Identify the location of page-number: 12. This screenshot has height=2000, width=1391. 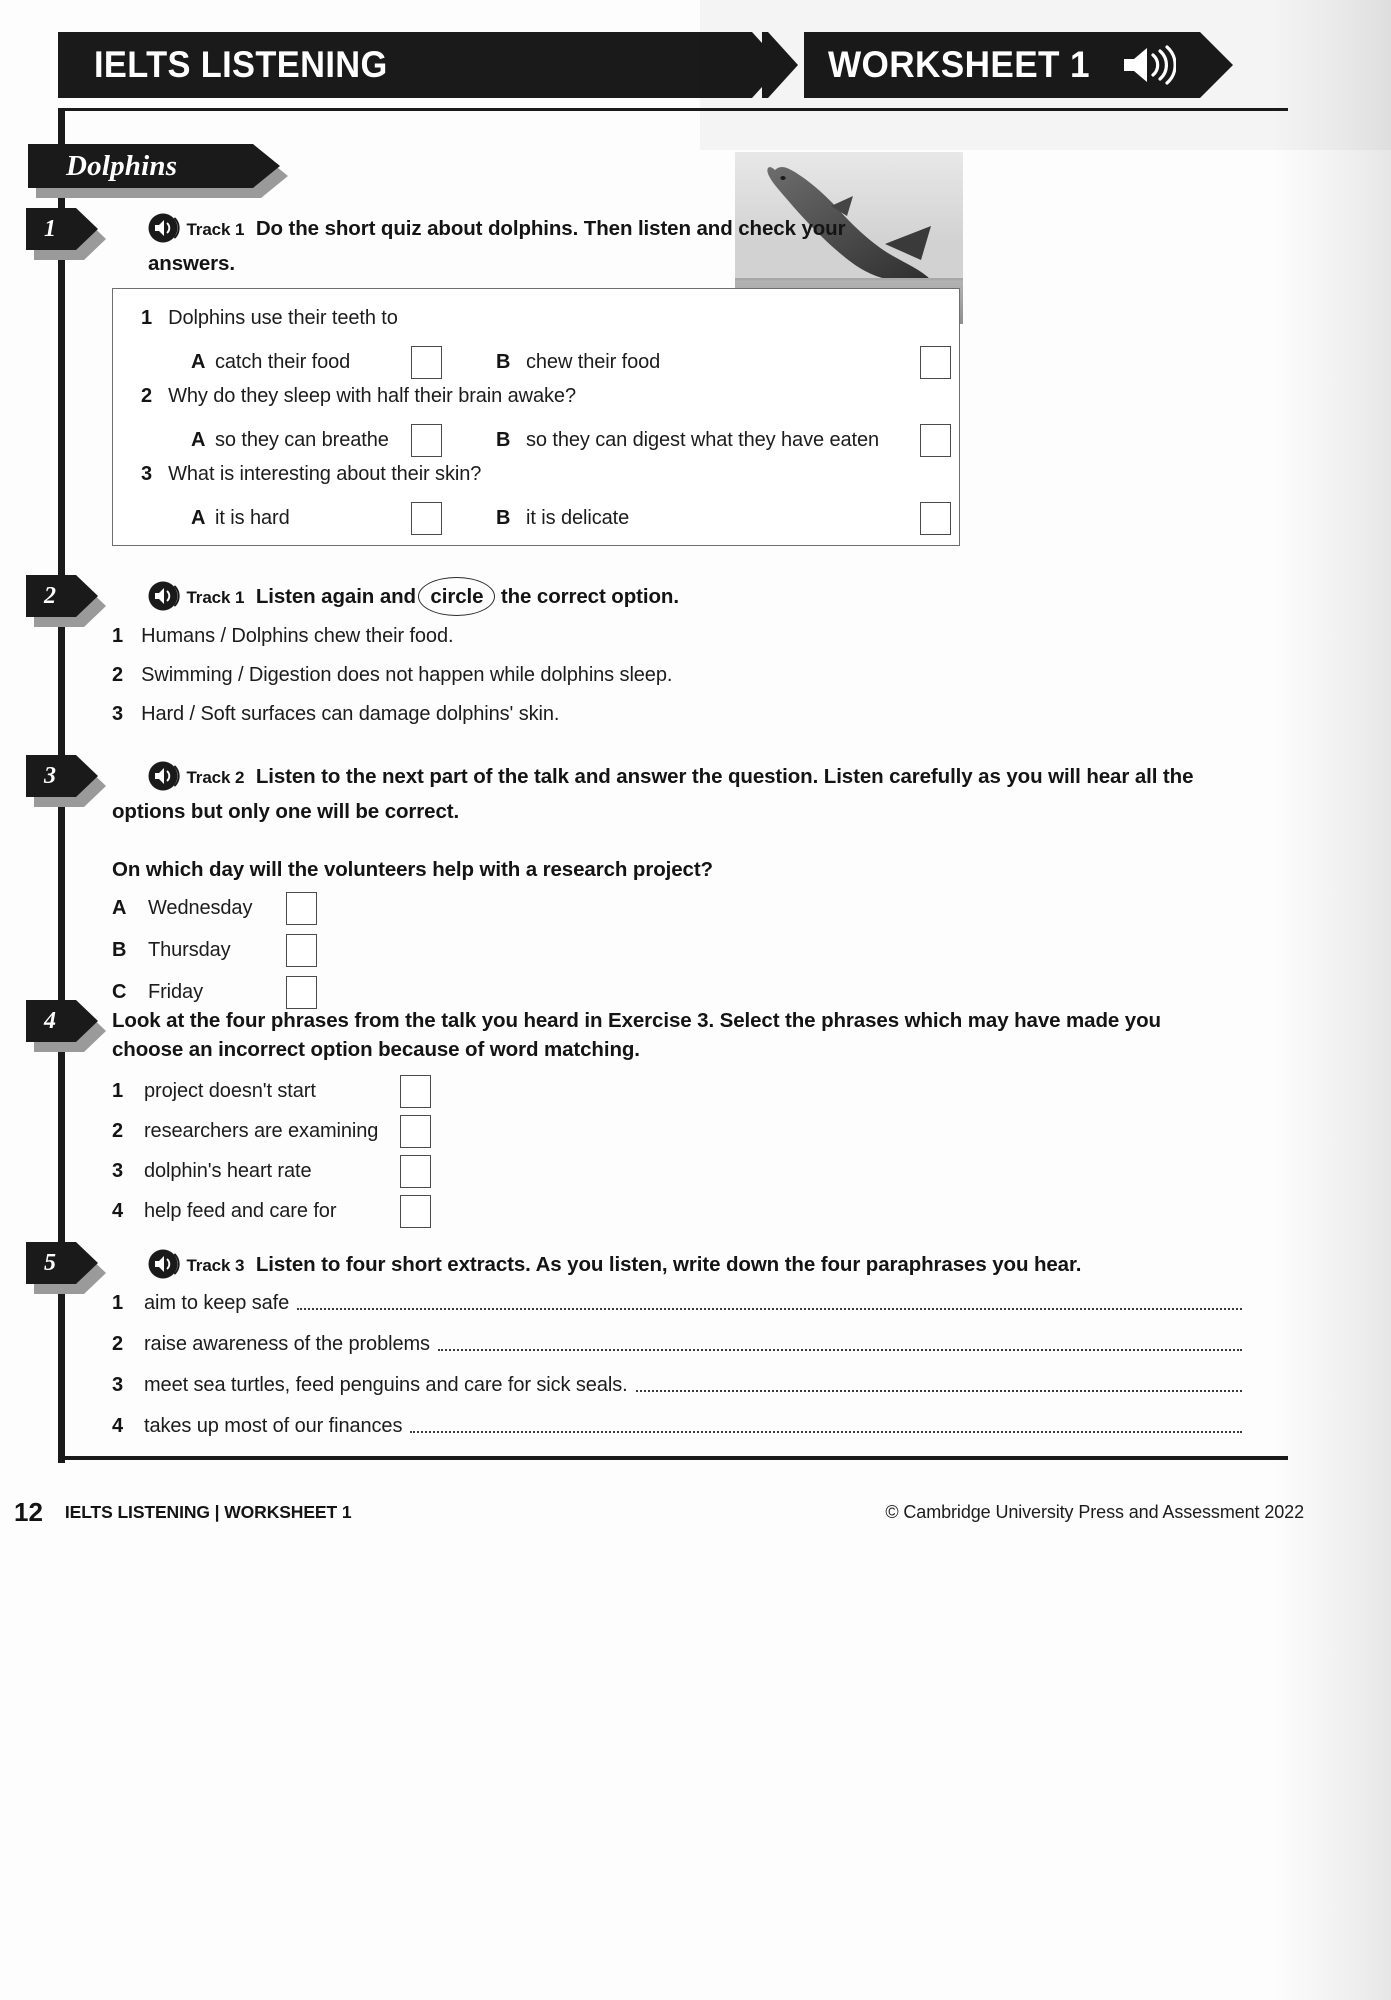
(28, 1511).